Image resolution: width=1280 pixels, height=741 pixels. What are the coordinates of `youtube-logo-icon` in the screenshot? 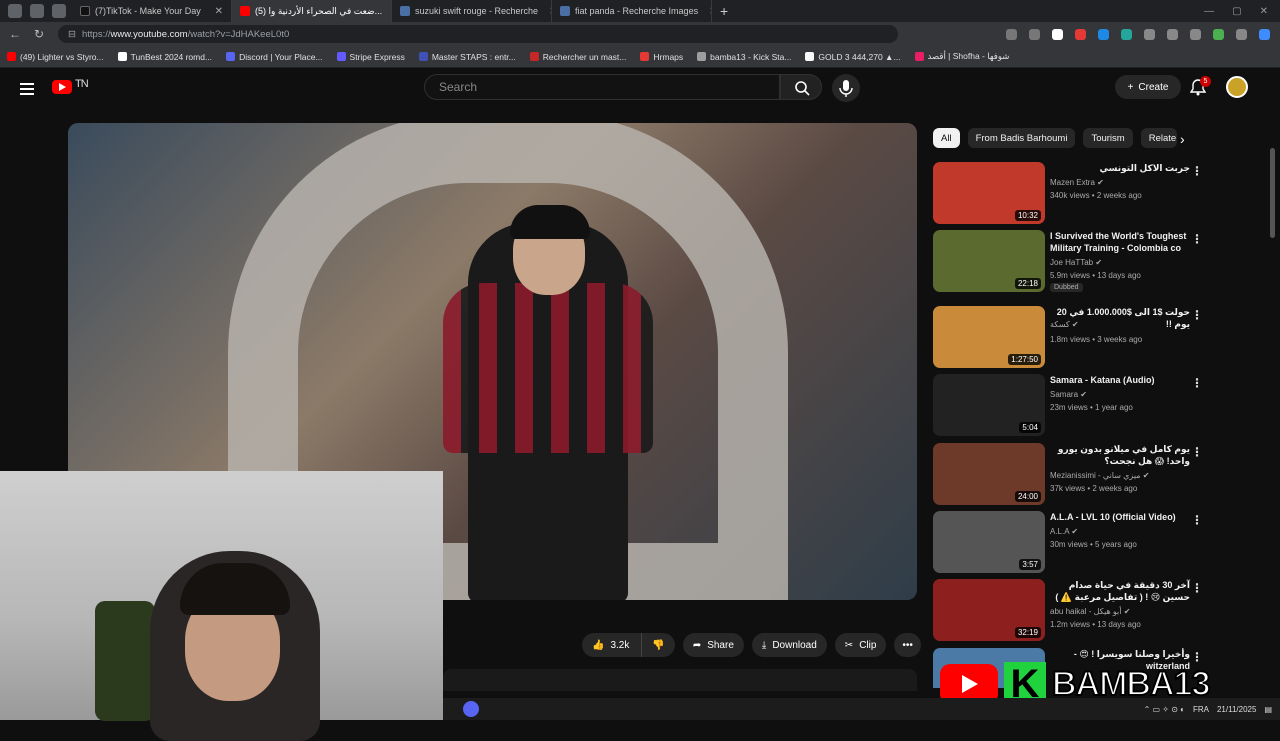 It's located at (62, 87).